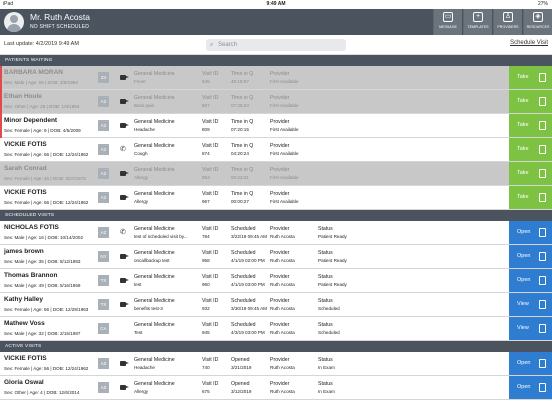  What do you see at coordinates (25, 168) in the screenshot?
I see `patient-name: Sarah Conrad` at bounding box center [25, 168].